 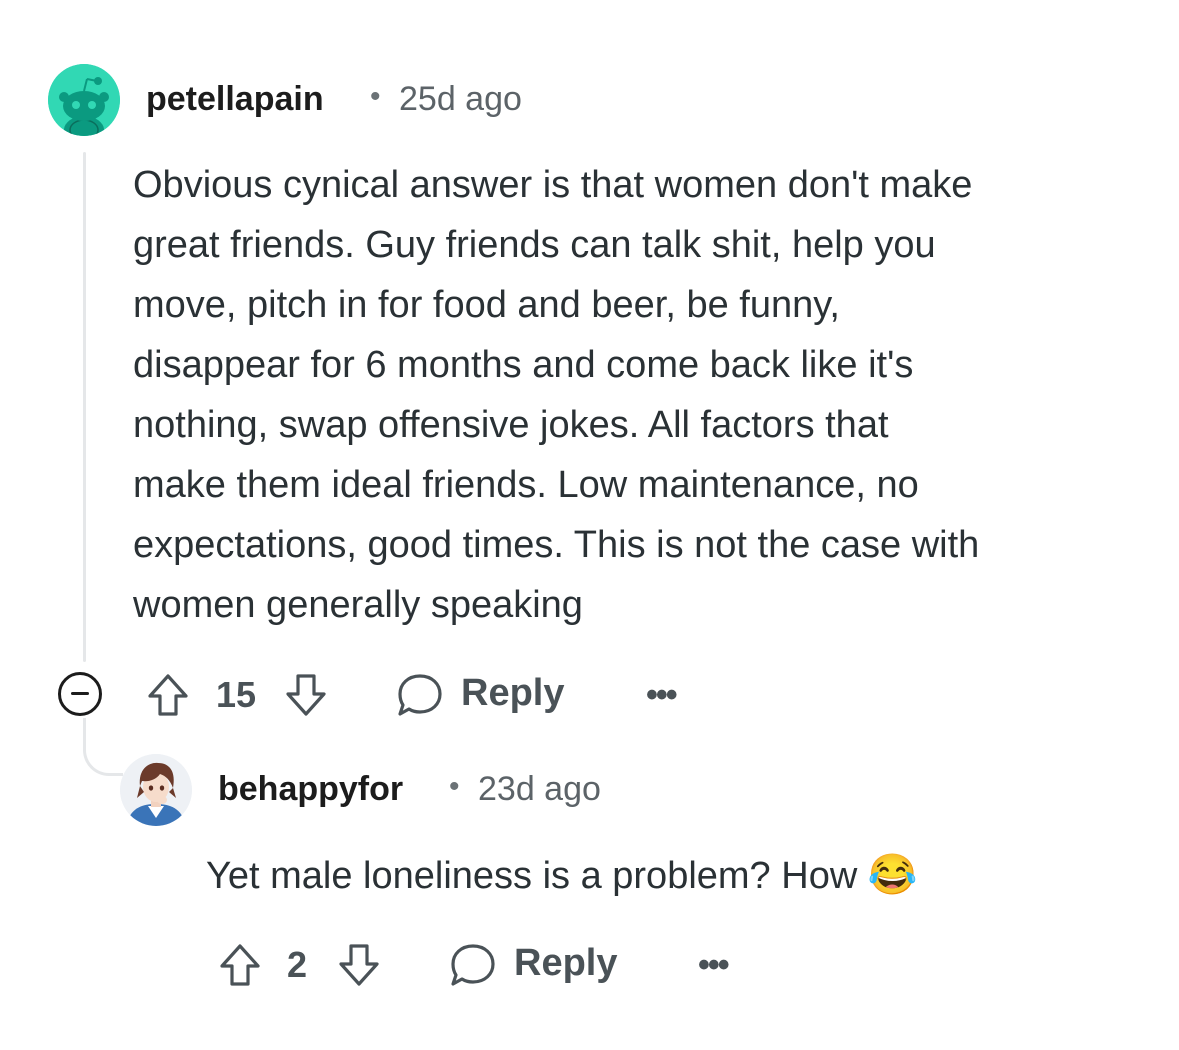 What do you see at coordinates (297, 964) in the screenshot?
I see `vote-count: 2` at bounding box center [297, 964].